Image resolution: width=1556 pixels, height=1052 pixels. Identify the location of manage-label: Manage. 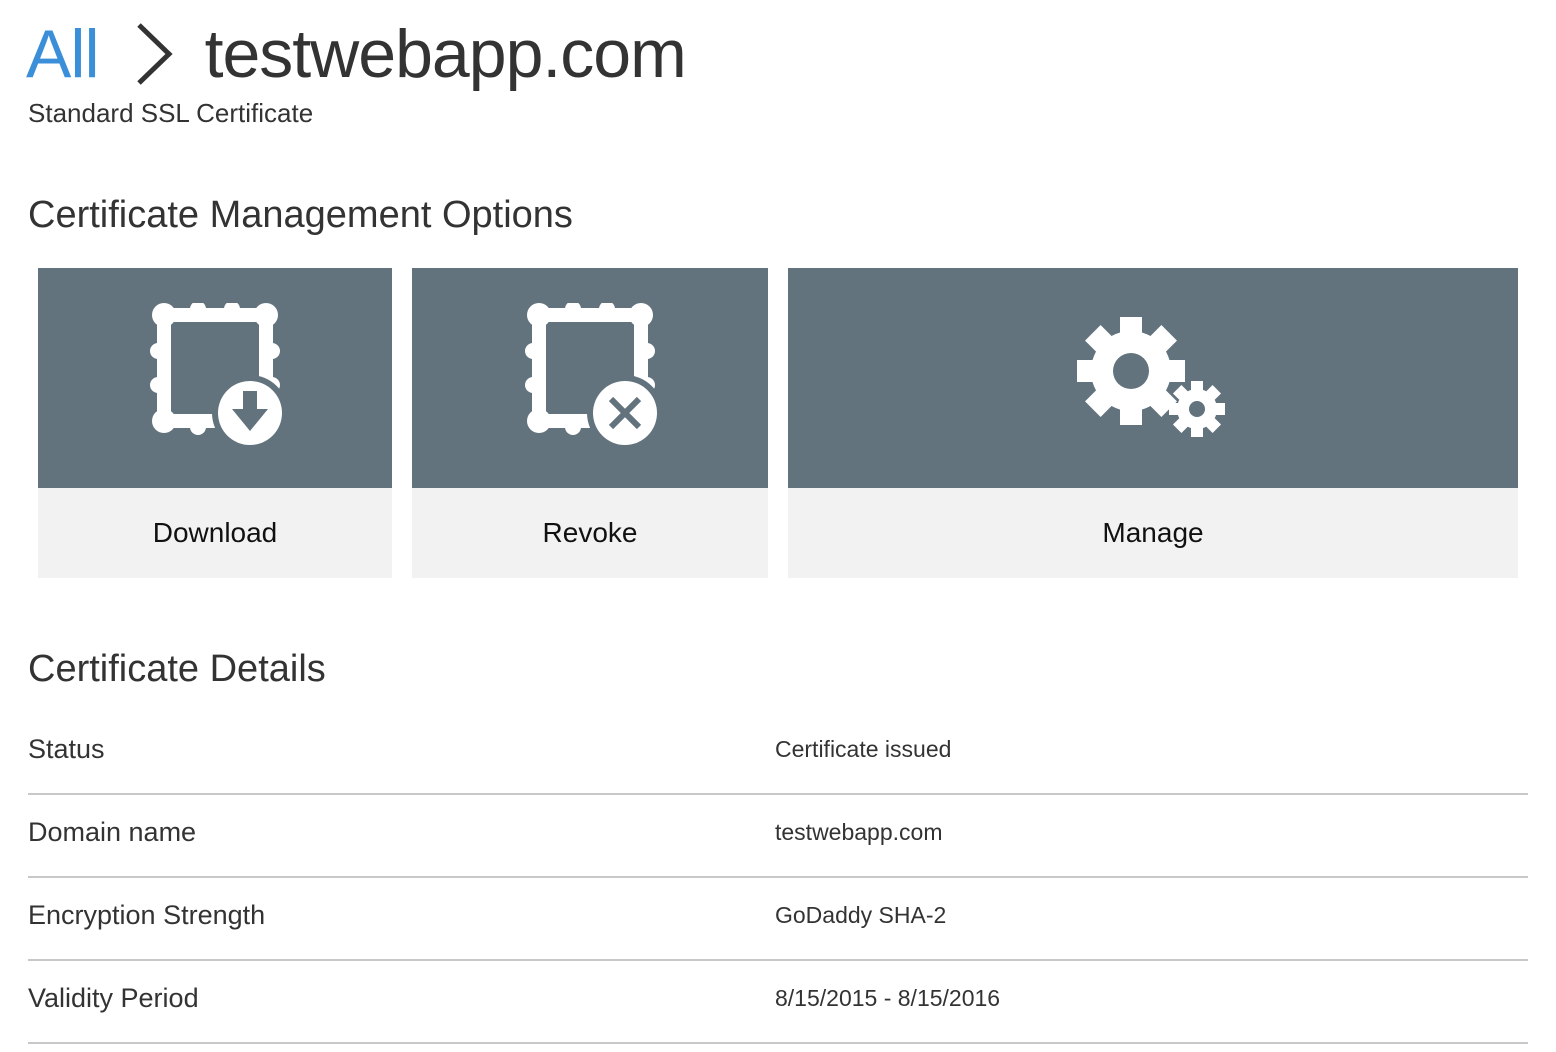
(1153, 533).